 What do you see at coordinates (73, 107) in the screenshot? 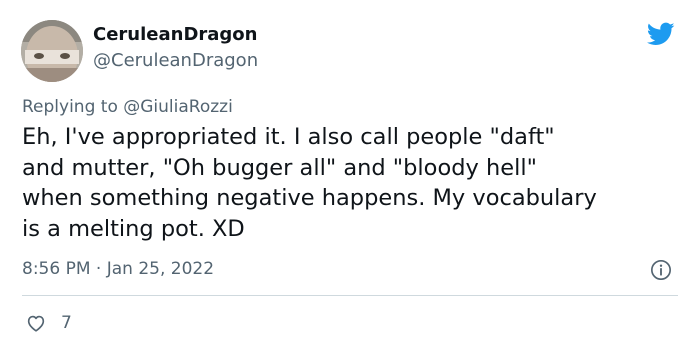
I see `replying-label: Replying to` at bounding box center [73, 107].